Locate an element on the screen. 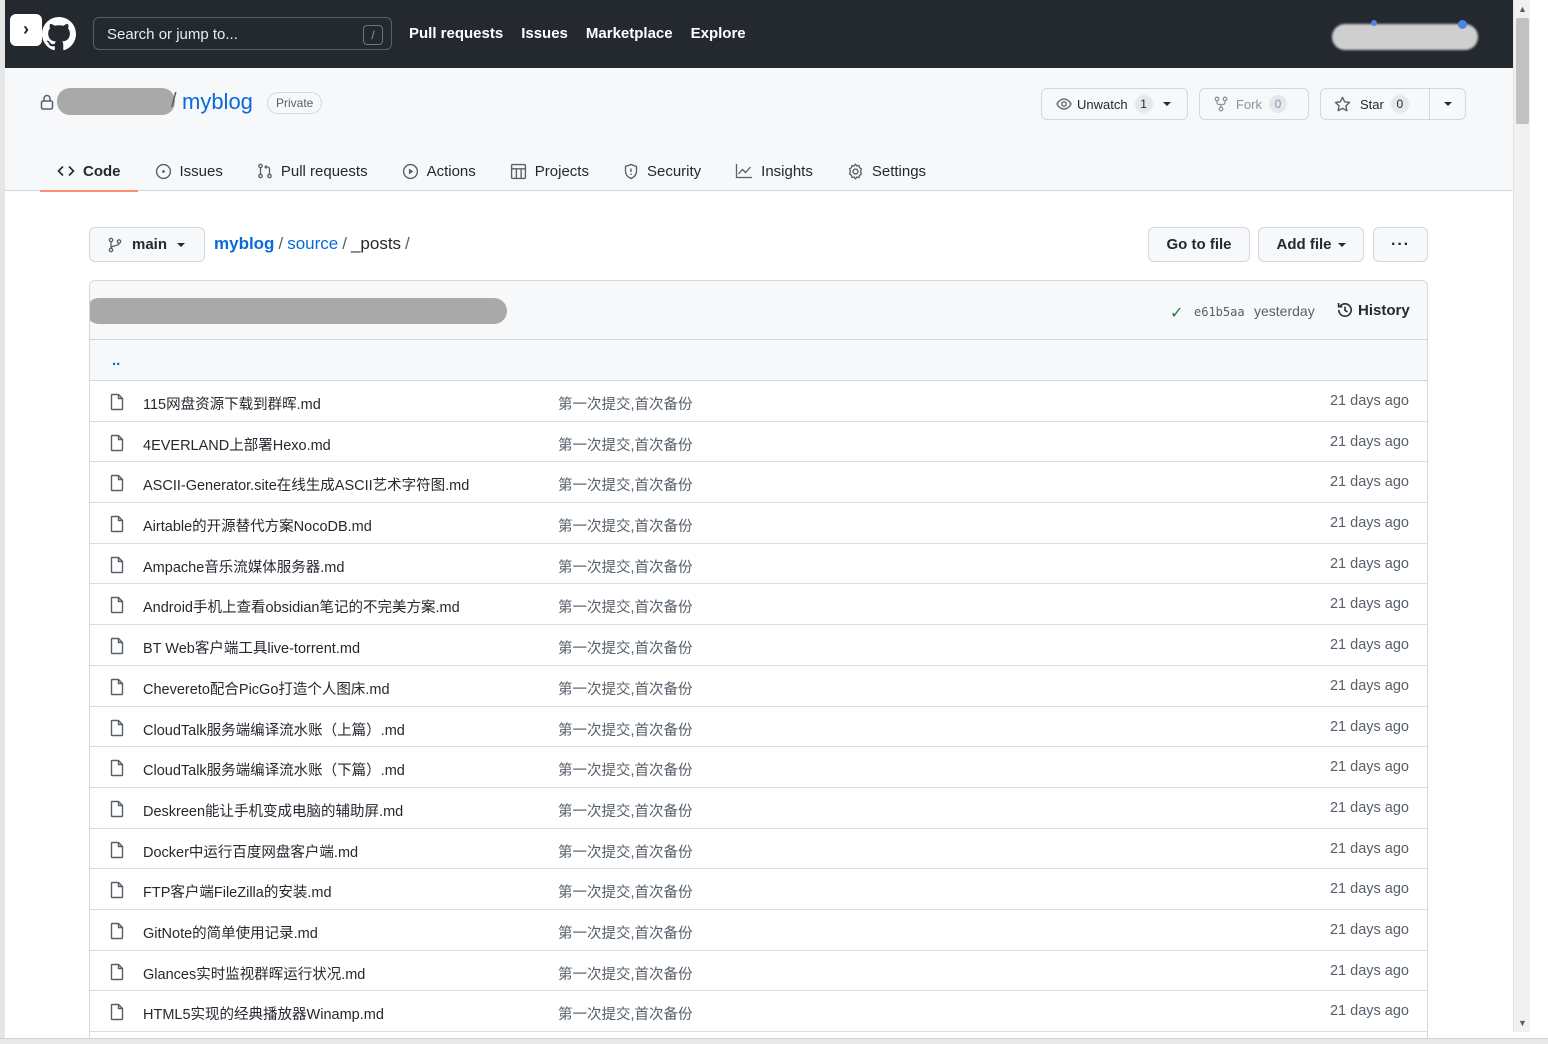 The image size is (1548, 1044). tab-label: Insights is located at coordinates (787, 171).